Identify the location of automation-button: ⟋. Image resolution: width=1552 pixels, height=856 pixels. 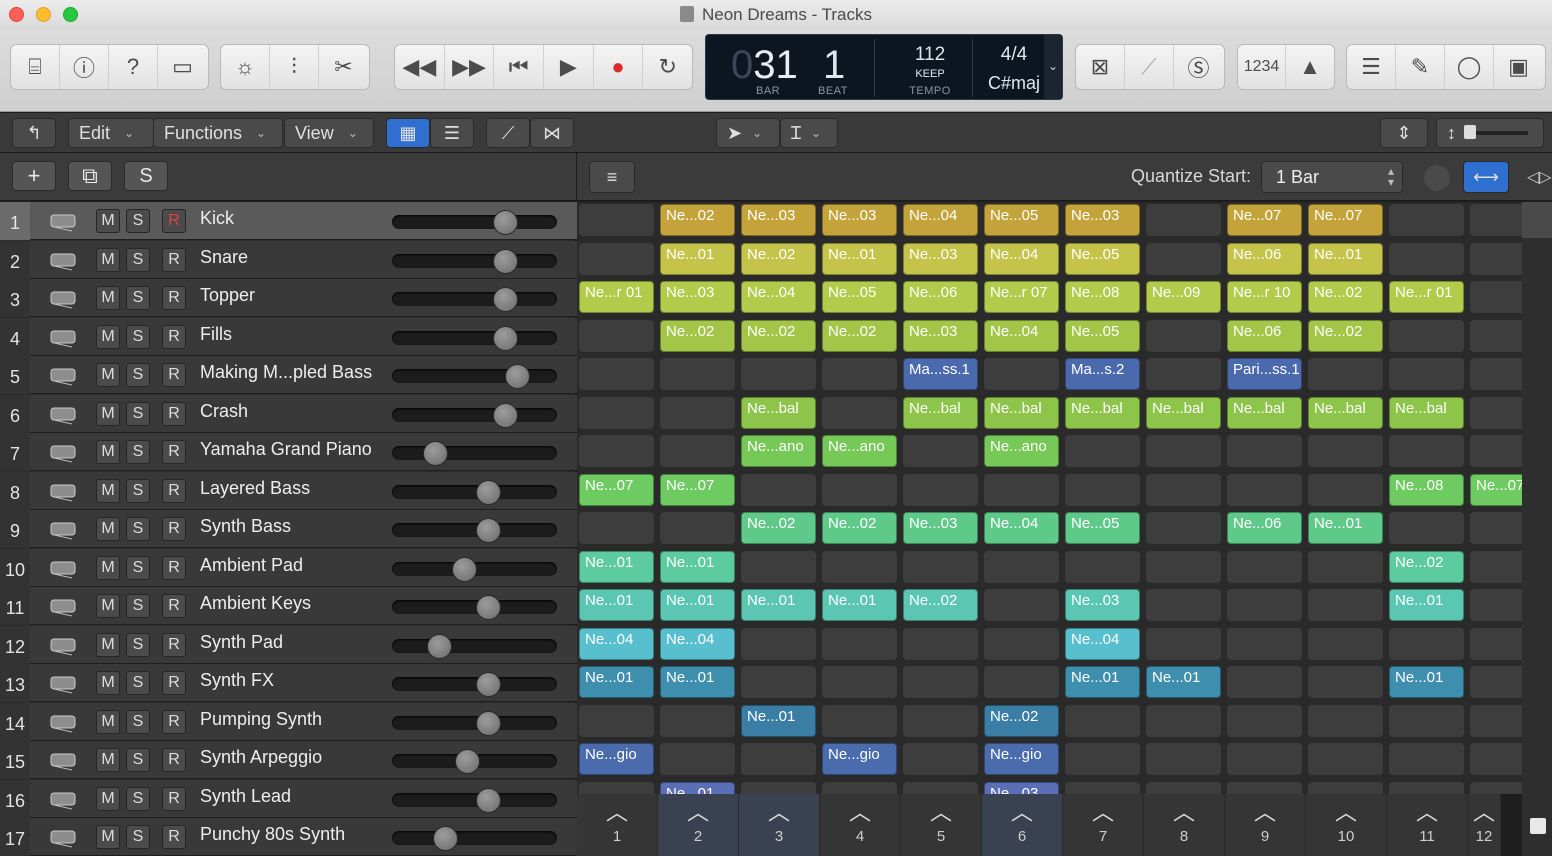
(508, 133).